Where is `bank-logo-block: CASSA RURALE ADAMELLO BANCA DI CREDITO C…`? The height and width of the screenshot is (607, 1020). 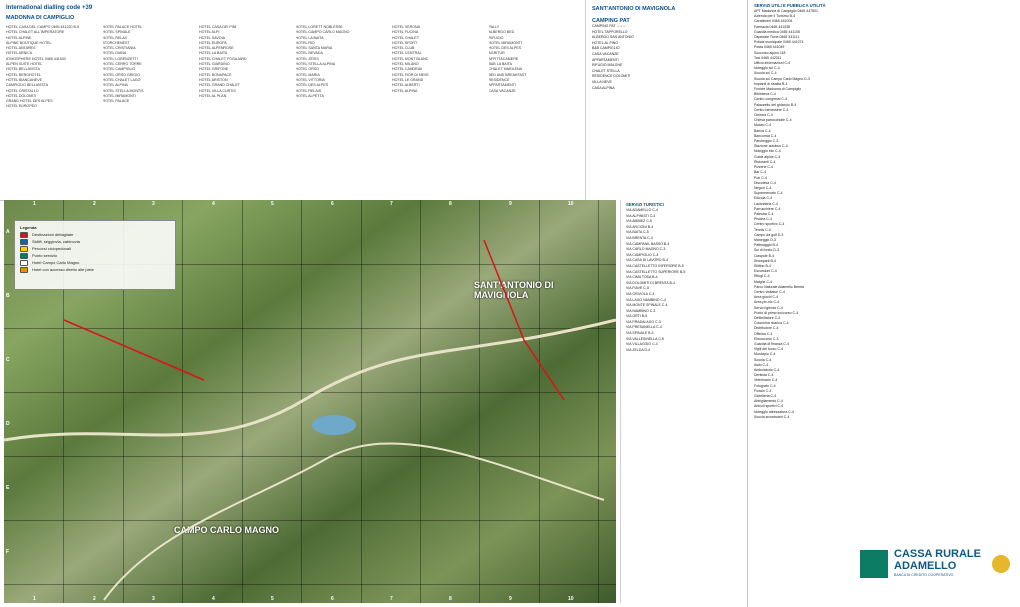 bank-logo-block: CASSA RURALE ADAMELLO BANCA DI CREDITO C… is located at coordinates (937, 570).